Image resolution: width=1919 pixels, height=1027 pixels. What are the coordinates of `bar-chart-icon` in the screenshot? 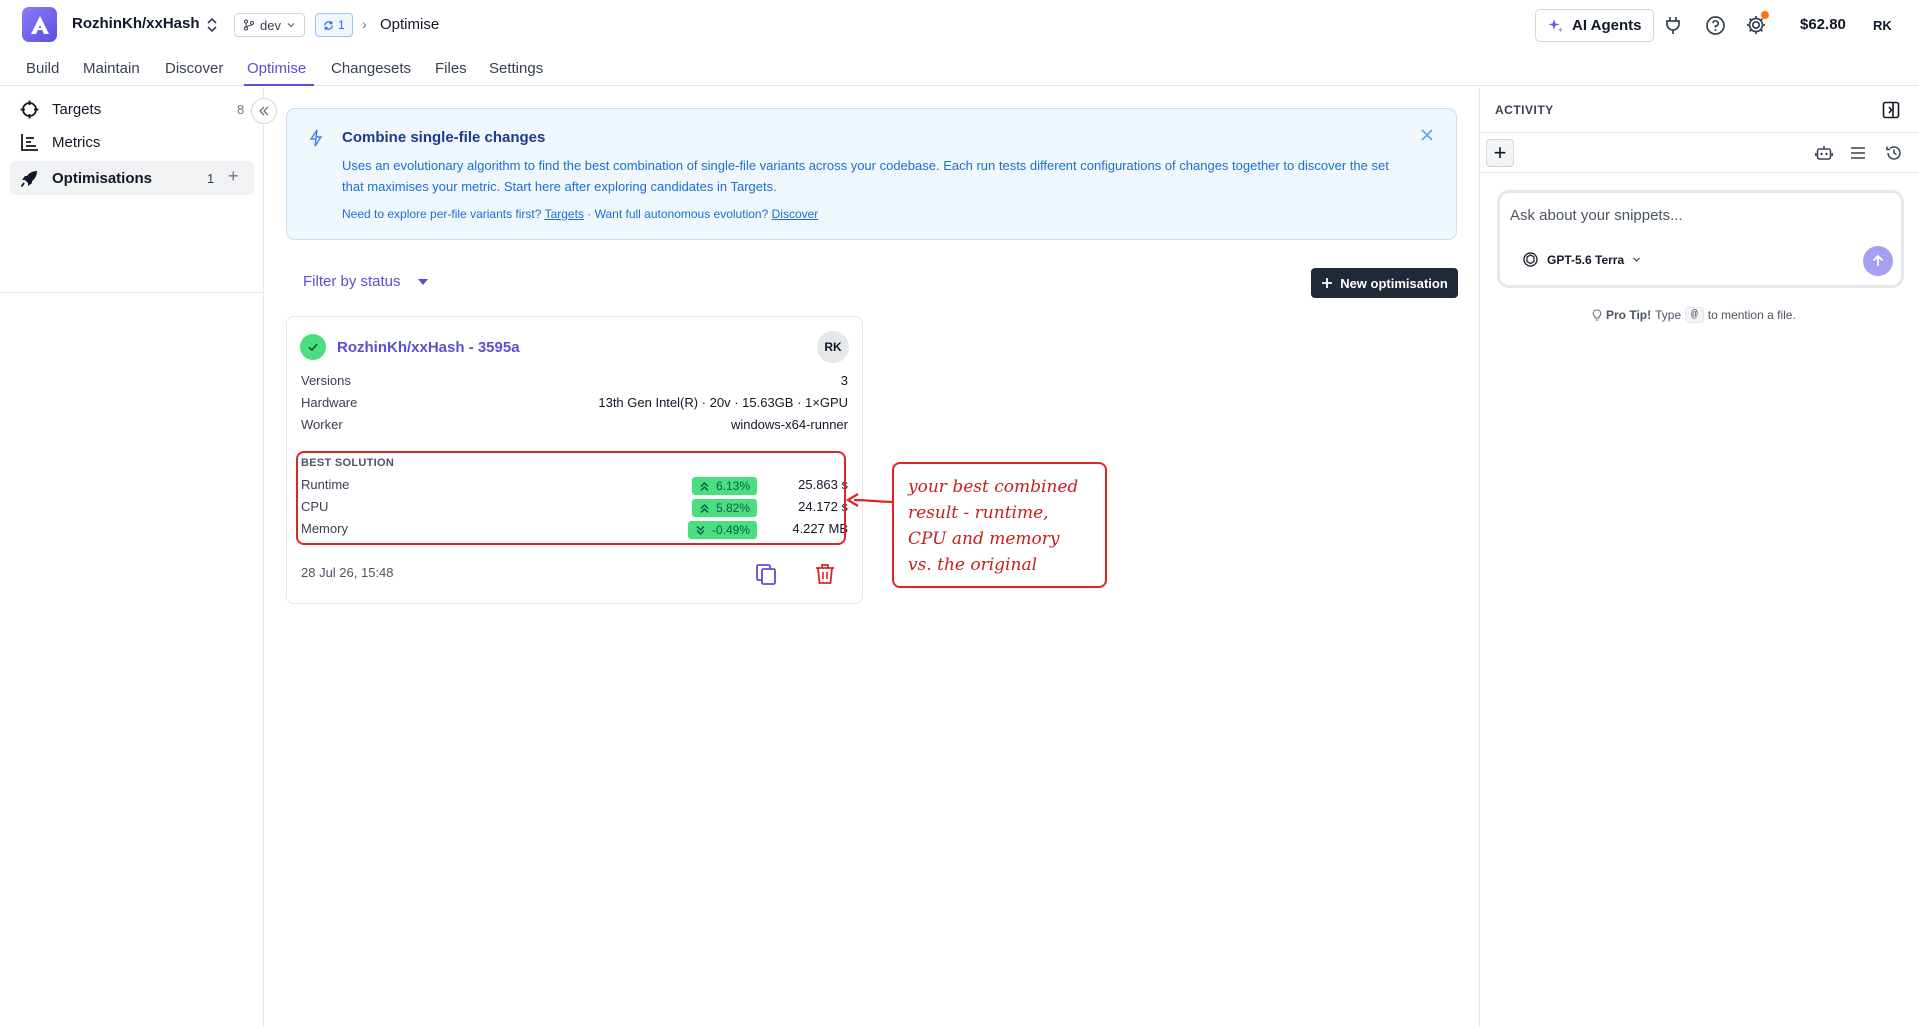 It's located at (29, 142).